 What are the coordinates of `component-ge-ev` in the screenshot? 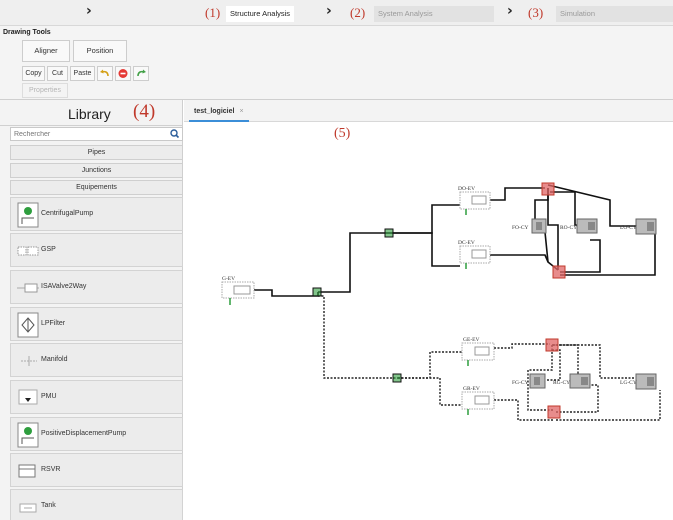 It's located at (478, 354).